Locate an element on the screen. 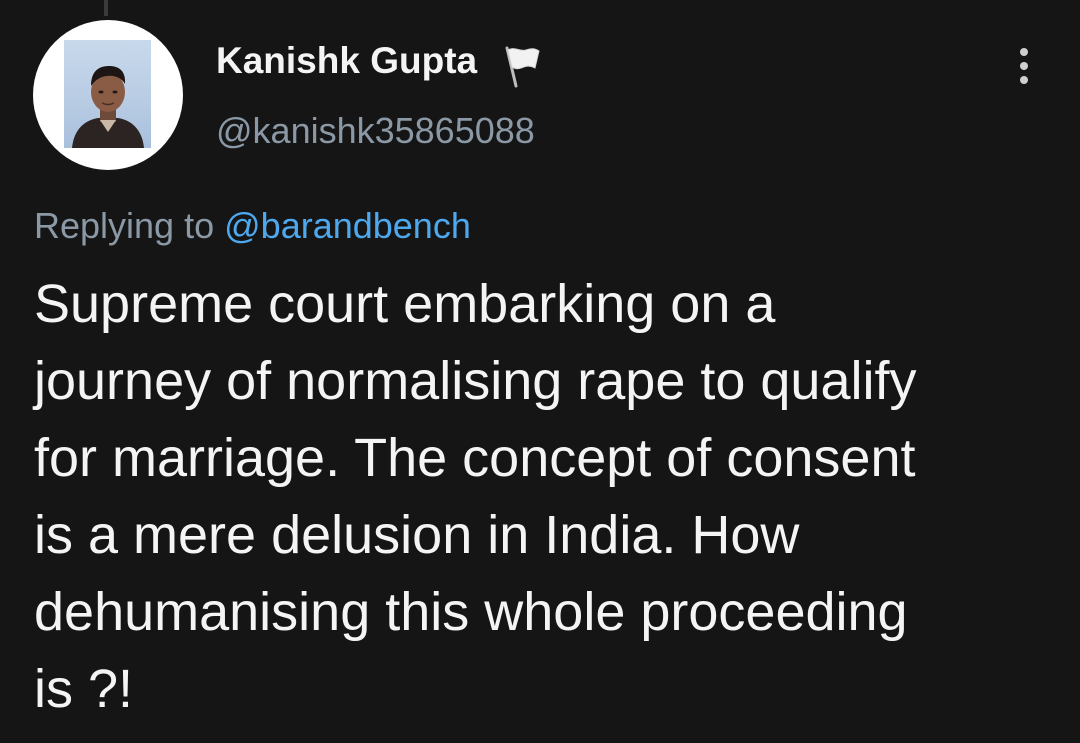 The width and height of the screenshot is (1080, 743). author-handle: @kanishk35865088 is located at coordinates (375, 131).